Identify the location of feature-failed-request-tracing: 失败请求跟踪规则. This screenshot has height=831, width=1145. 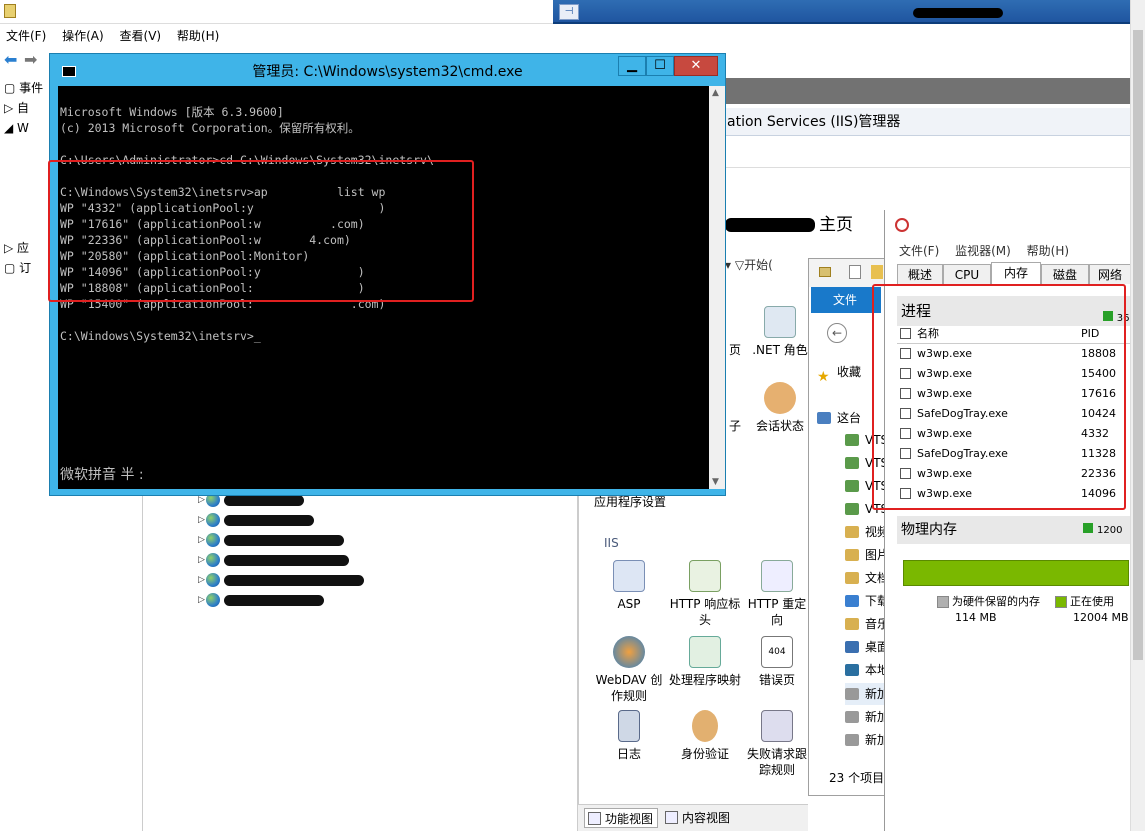
(777, 744).